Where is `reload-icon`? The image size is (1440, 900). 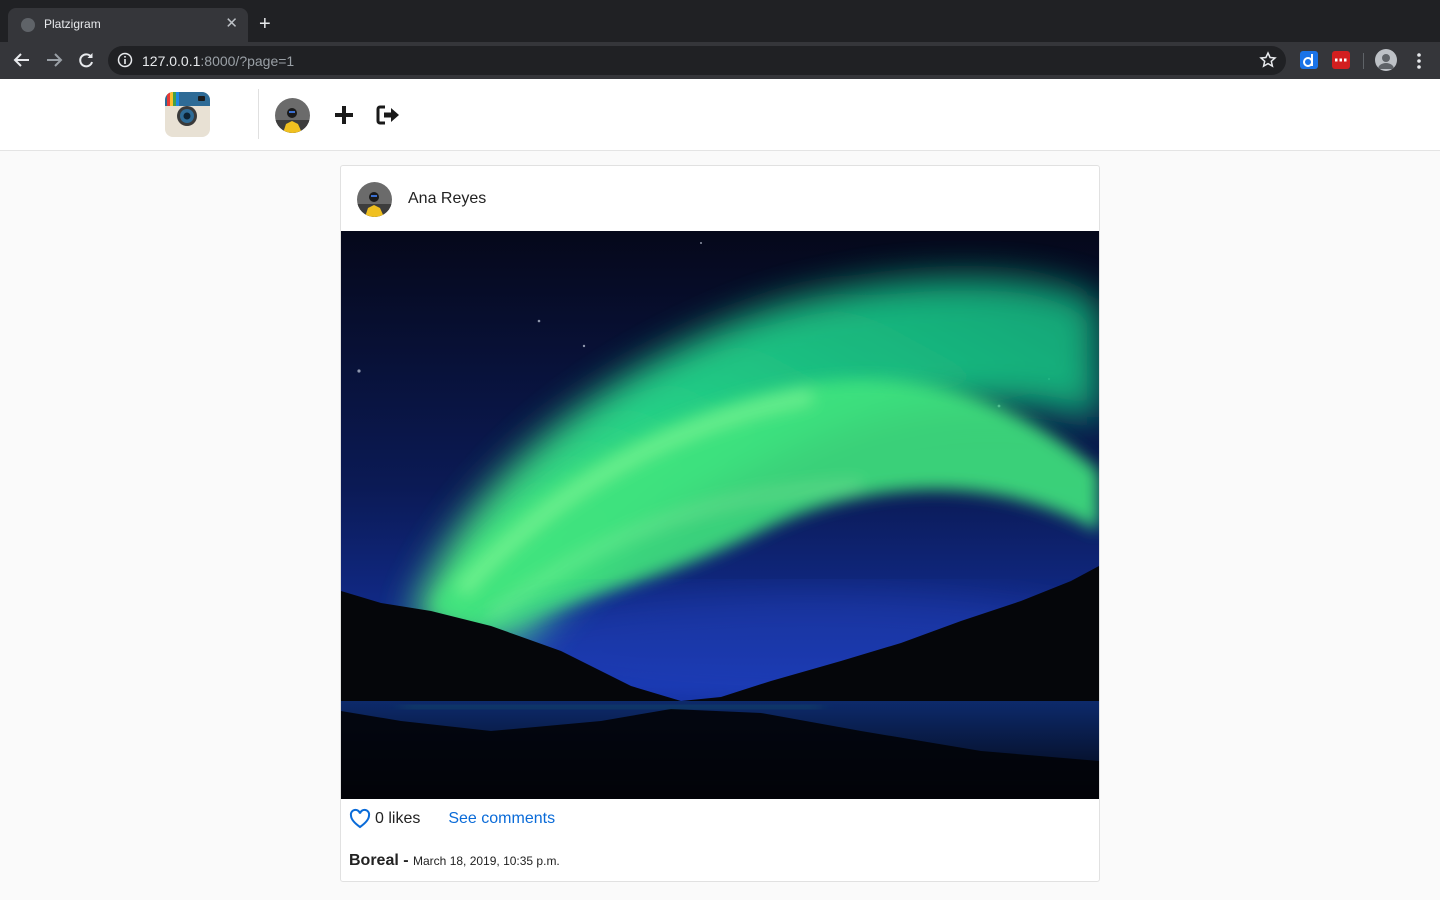 reload-icon is located at coordinates (86, 60).